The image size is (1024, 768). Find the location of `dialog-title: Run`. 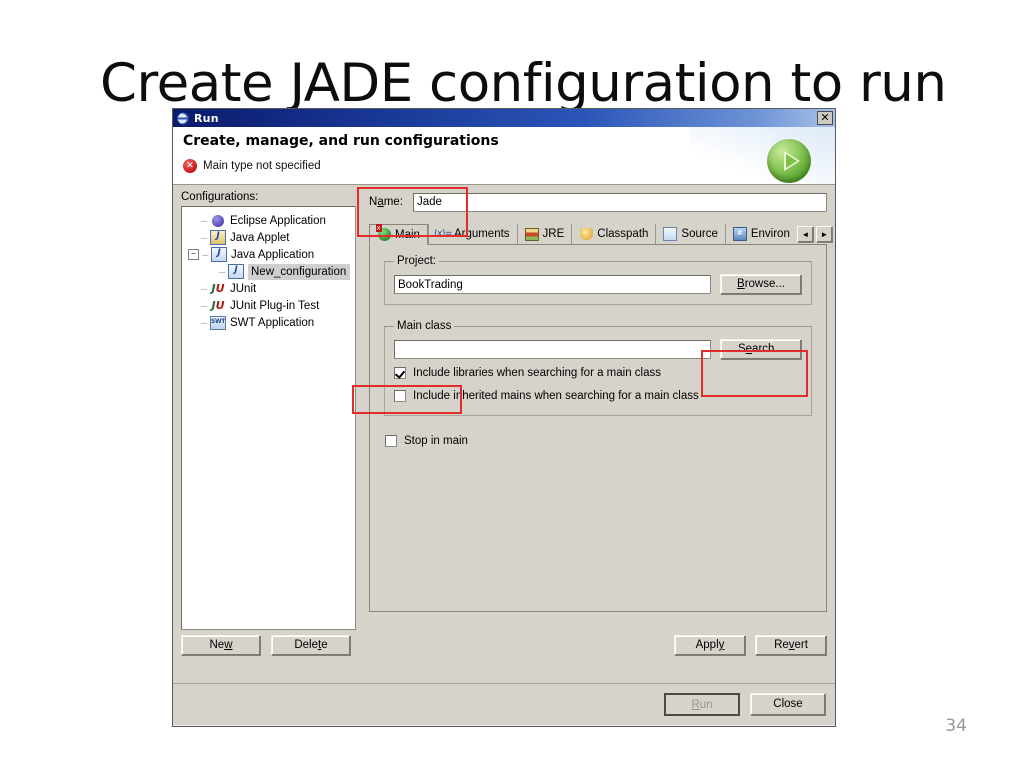

dialog-title: Run is located at coordinates (206, 118).